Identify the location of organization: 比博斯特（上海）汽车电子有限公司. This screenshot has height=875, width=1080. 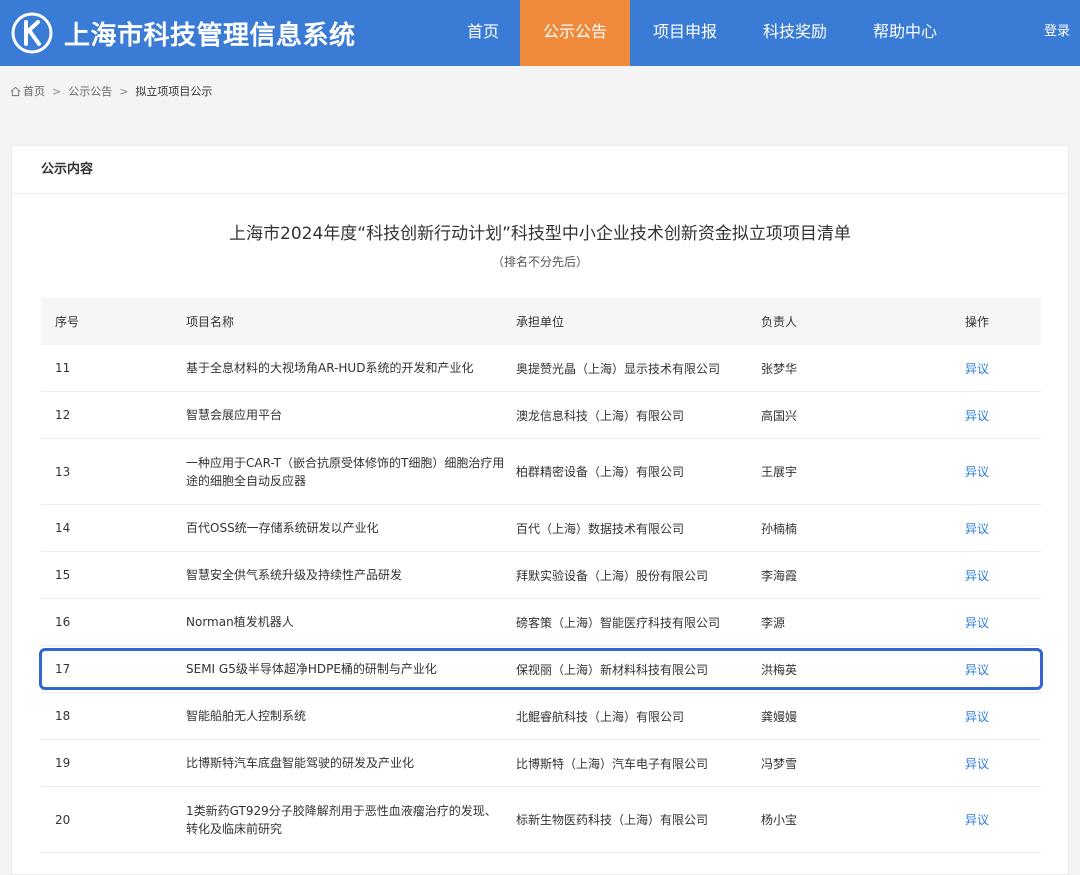
(612, 763).